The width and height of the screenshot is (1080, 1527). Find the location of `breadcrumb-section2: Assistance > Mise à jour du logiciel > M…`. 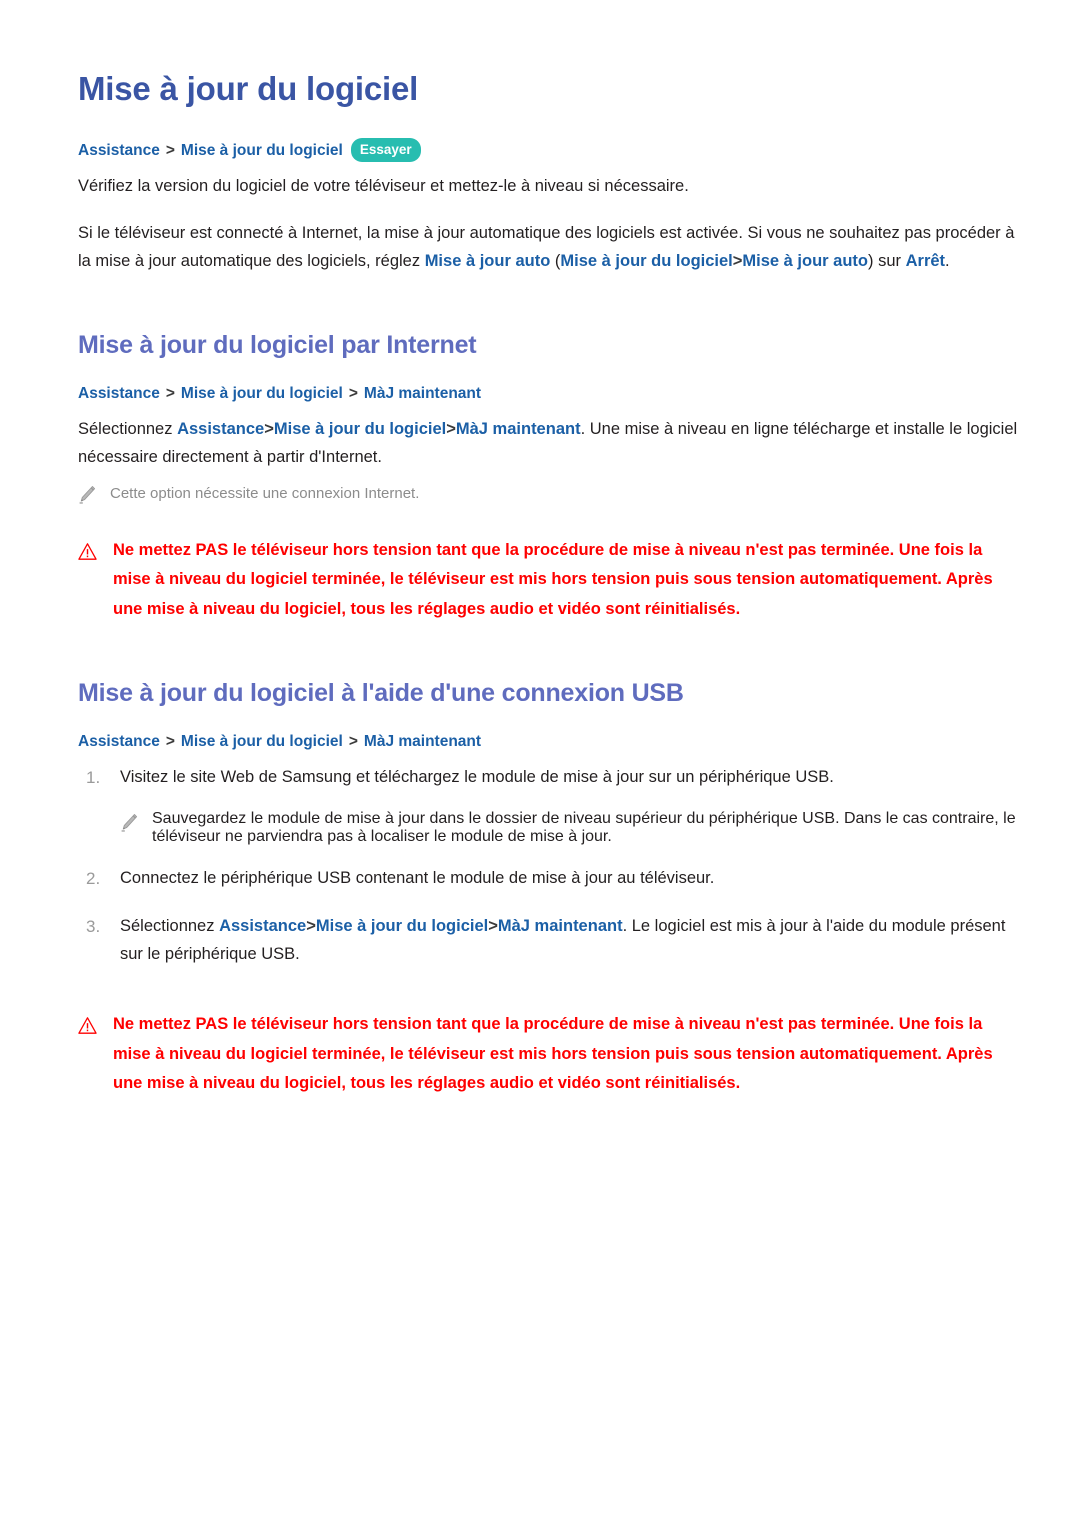

breadcrumb-section2: Assistance > Mise à jour du logiciel > M… is located at coordinates (549, 393).